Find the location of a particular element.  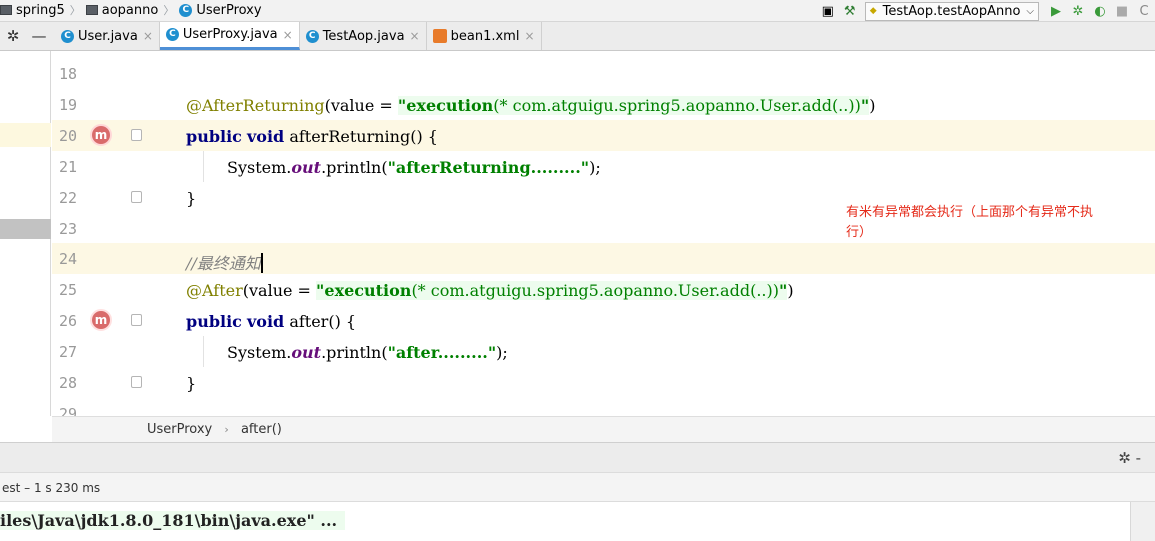

xml-file-icon is located at coordinates (439, 36).